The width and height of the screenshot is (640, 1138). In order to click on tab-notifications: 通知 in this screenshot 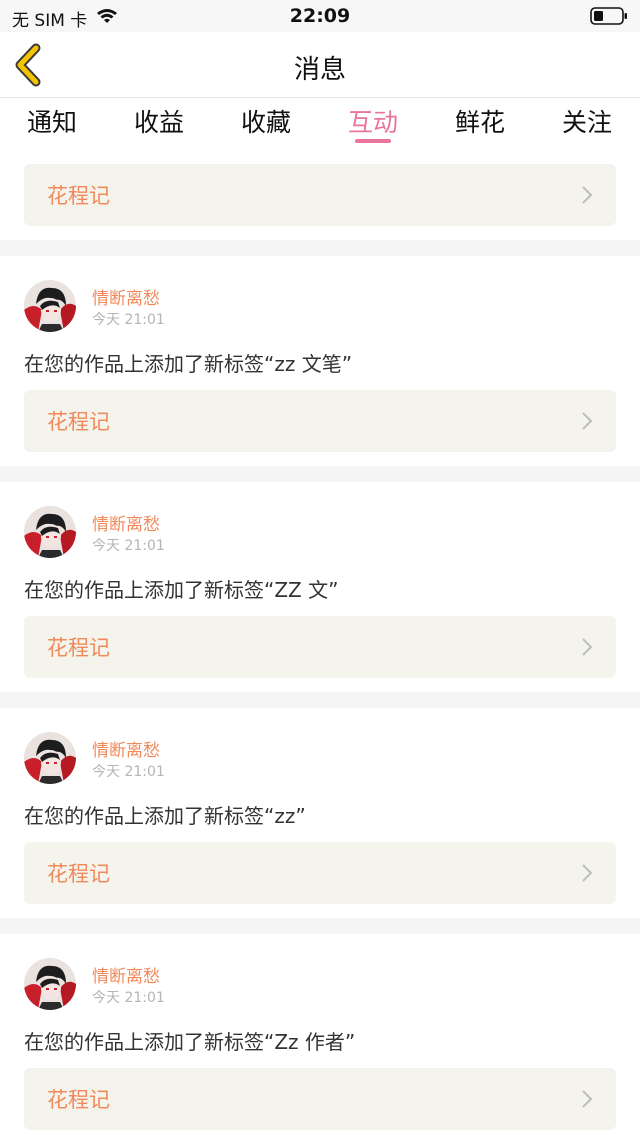, I will do `click(53, 121)`.